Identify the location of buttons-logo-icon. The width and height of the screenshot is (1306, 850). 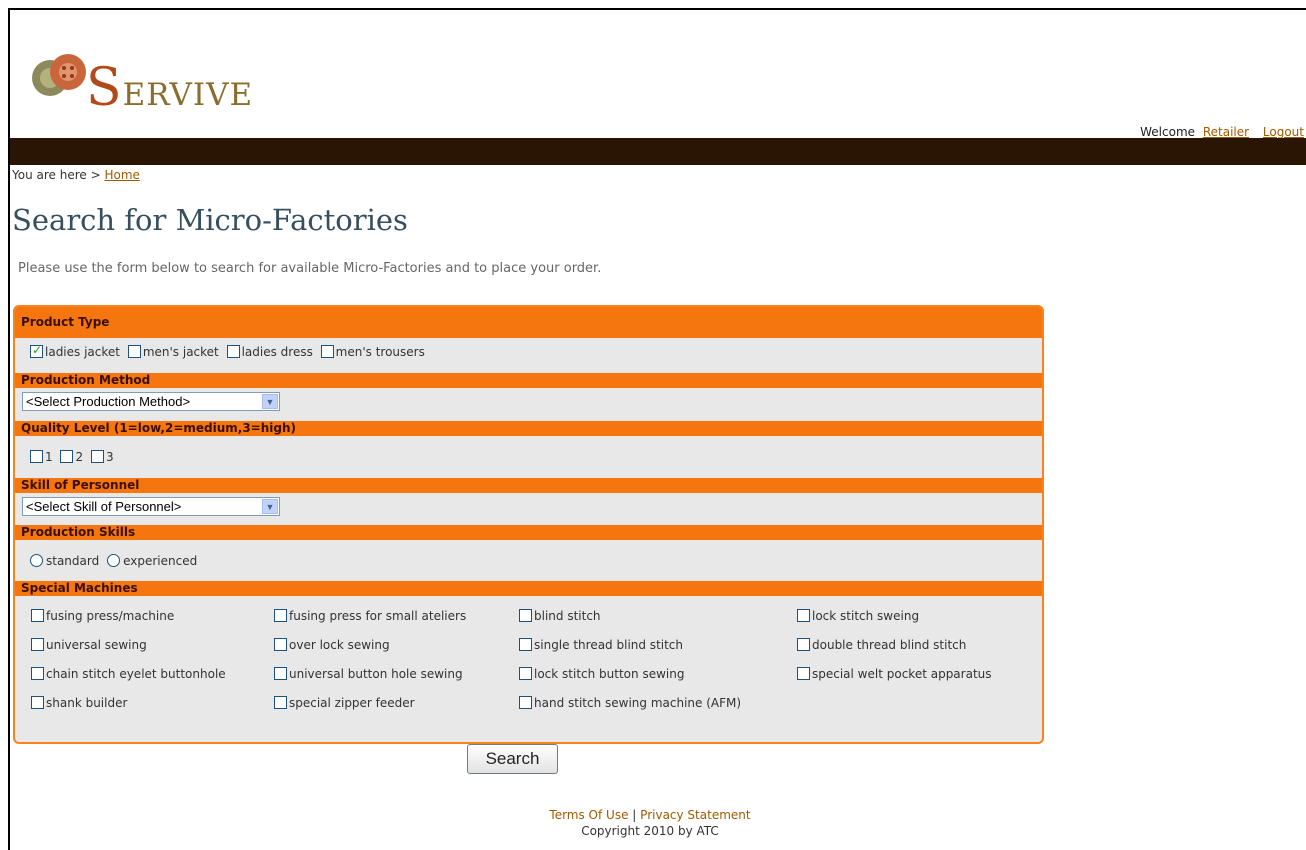
(59, 75).